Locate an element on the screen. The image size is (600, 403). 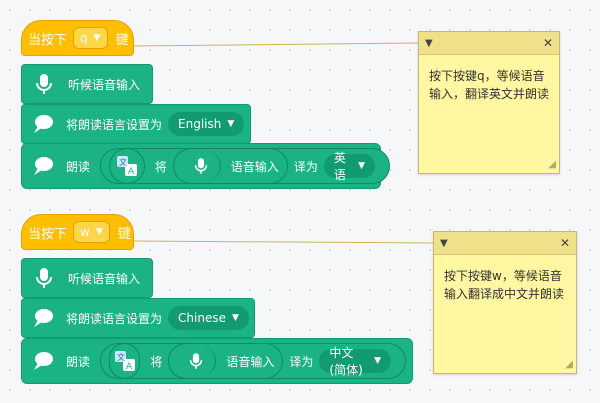
when-key-pressed-hat-w: 当按下 w ▼ 键 is located at coordinates (77, 232).